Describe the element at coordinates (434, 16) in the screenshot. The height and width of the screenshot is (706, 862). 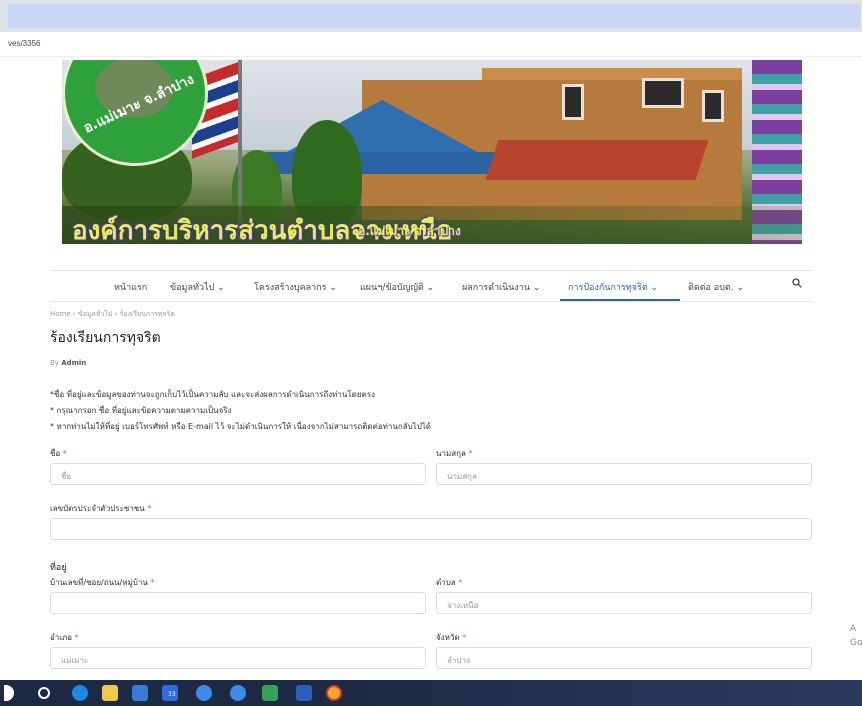
I see `browser-address-bar` at that location.